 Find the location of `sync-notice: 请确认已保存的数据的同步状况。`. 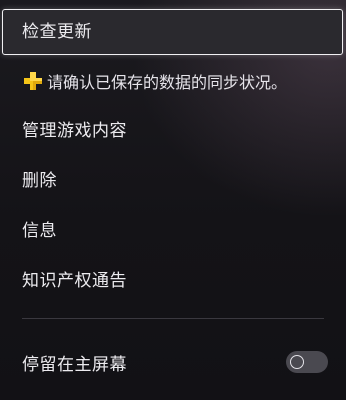

sync-notice: 请确认已保存的数据的同步状况。 is located at coordinates (154, 81).